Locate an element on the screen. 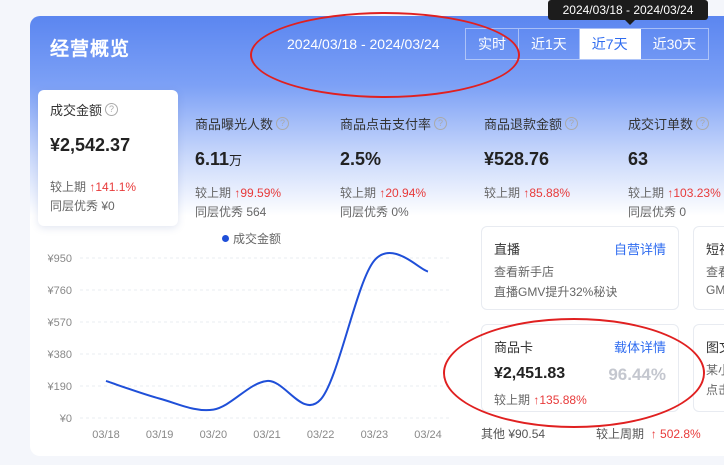  y-tick-label: ¥950 is located at coordinates (59, 259).